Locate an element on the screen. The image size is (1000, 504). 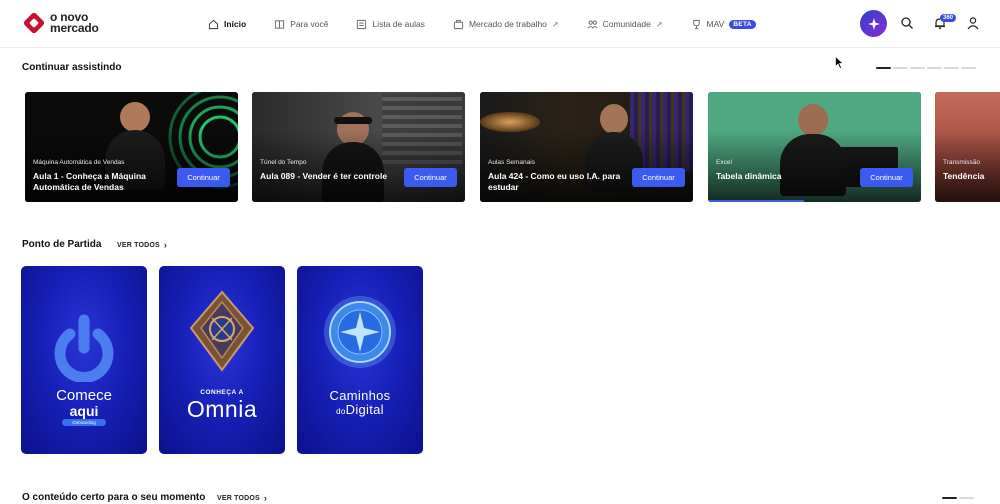
list-icon is located at coordinates (362, 24).